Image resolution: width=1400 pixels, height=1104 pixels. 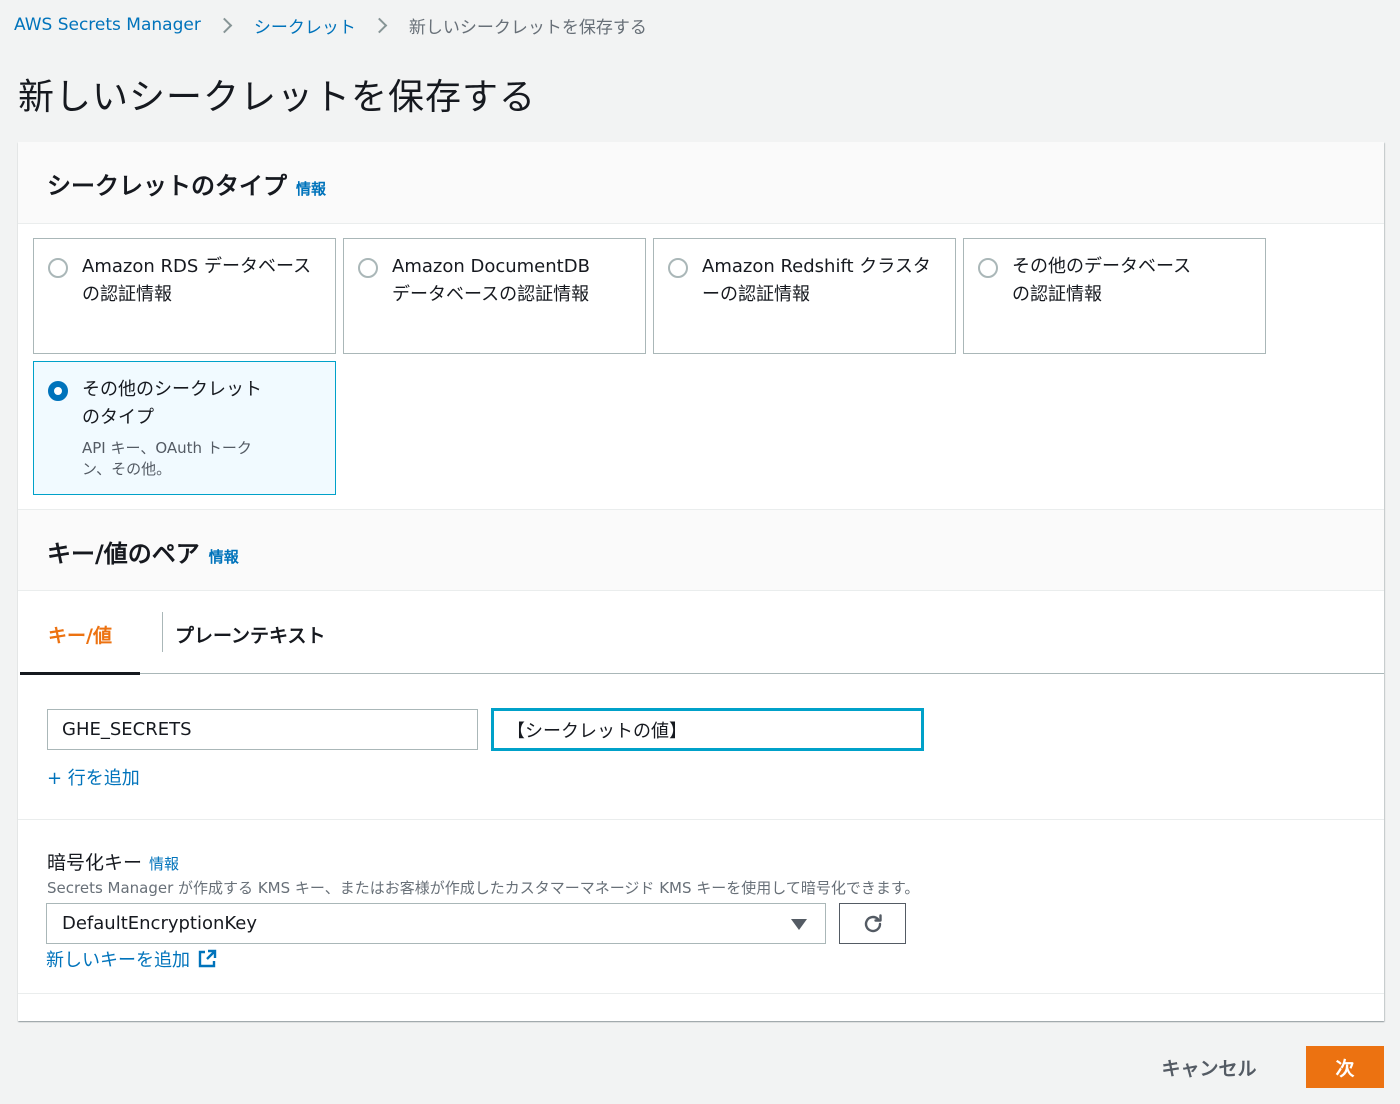 What do you see at coordinates (118, 960) in the screenshot?
I see `add-new-key-label: 新しいキーを追加` at bounding box center [118, 960].